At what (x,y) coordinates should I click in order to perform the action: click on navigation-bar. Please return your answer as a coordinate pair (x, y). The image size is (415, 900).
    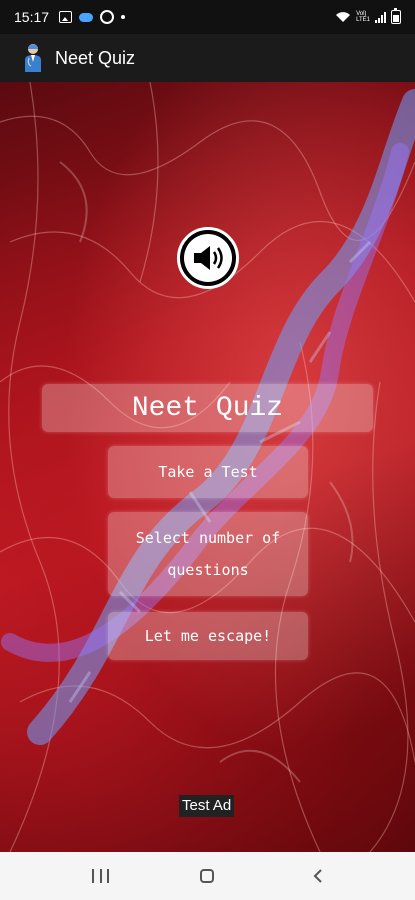
    Looking at the image, I should click on (207, 876).